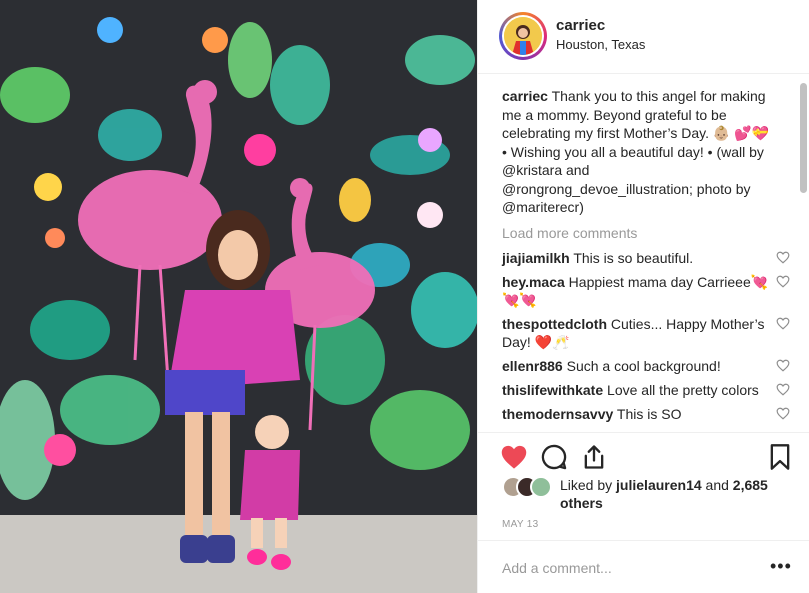  I want to click on post-date: MAY 13, so click(520, 524).